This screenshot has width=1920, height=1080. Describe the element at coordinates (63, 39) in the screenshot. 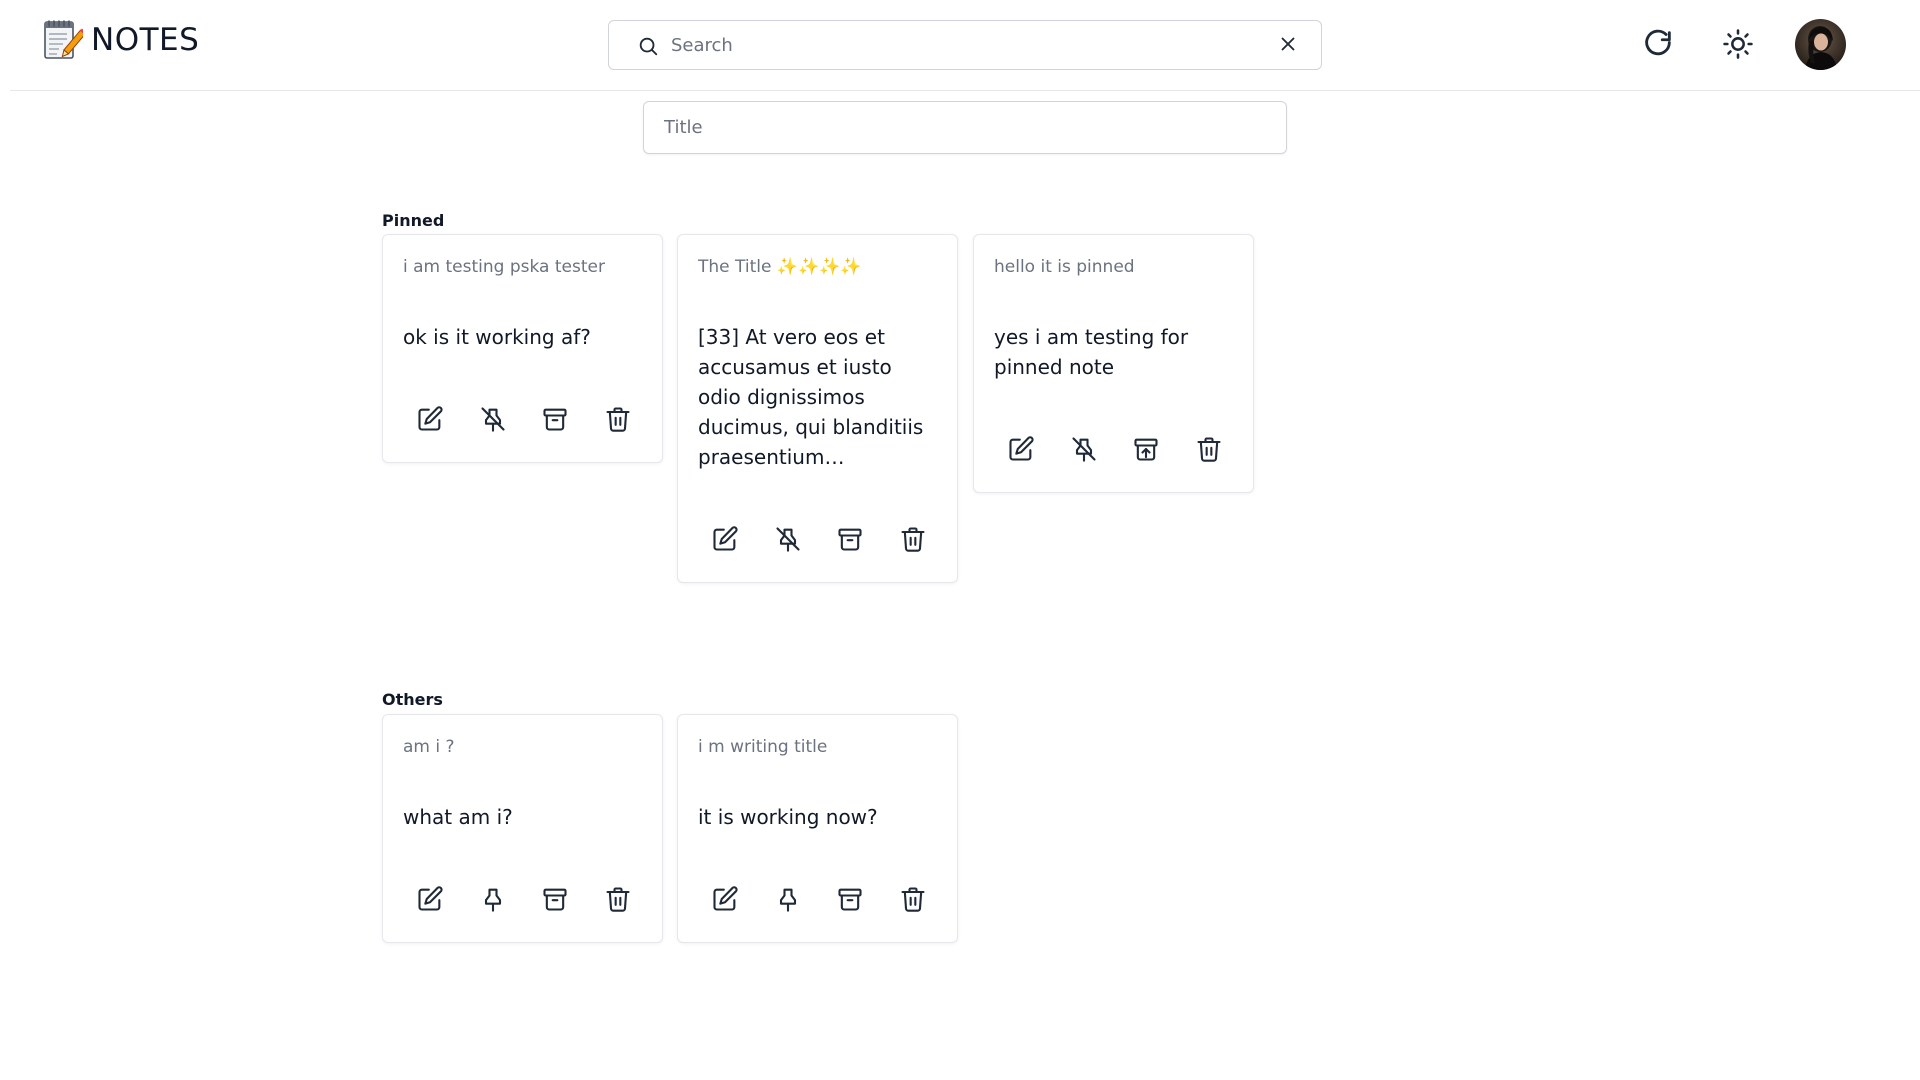

I see `notepad-pencil-icon` at that location.